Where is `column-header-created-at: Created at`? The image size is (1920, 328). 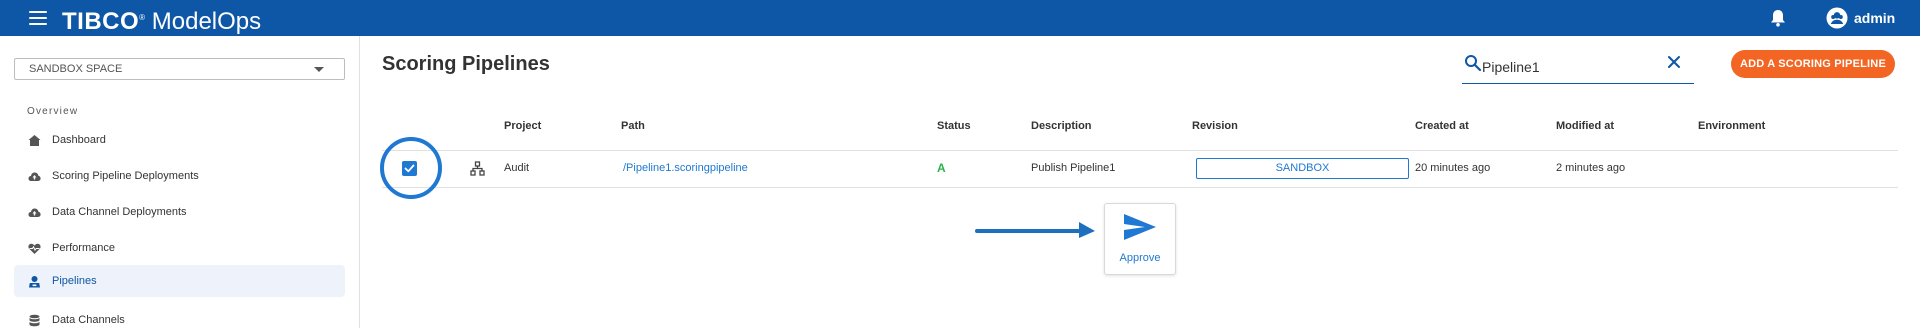 column-header-created-at: Created at is located at coordinates (1442, 126).